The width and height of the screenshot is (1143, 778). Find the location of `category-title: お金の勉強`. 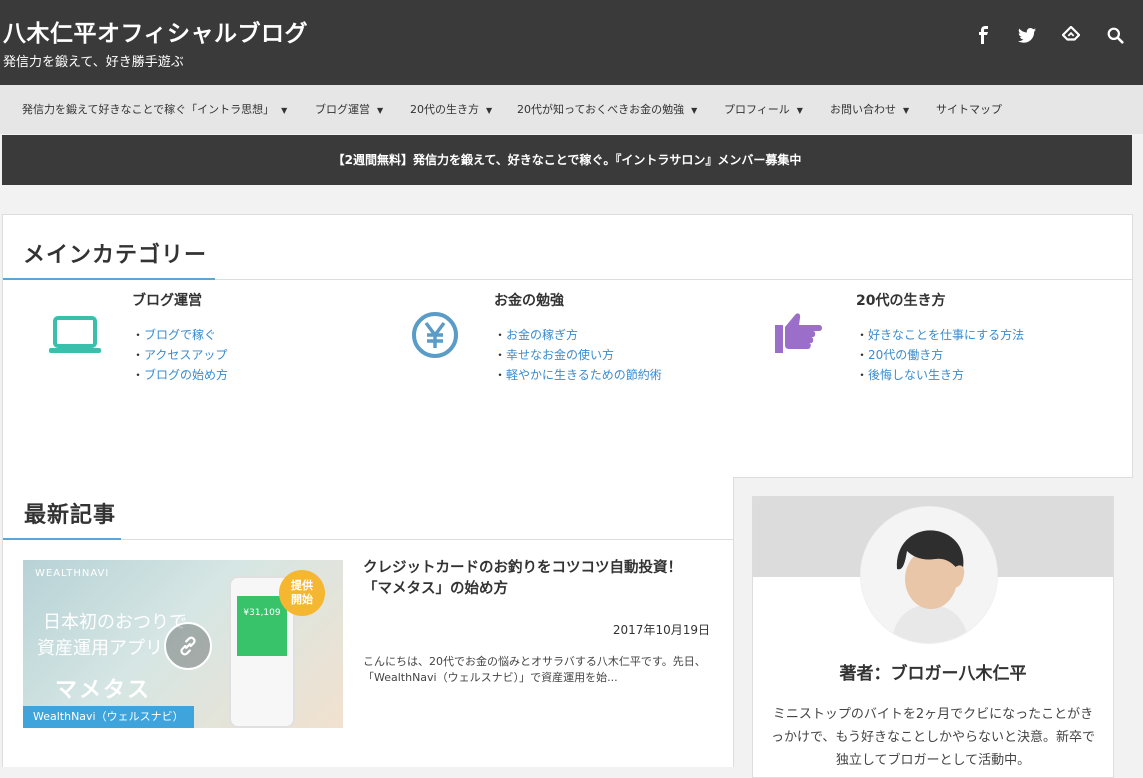

category-title: お金の勉強 is located at coordinates (529, 300).